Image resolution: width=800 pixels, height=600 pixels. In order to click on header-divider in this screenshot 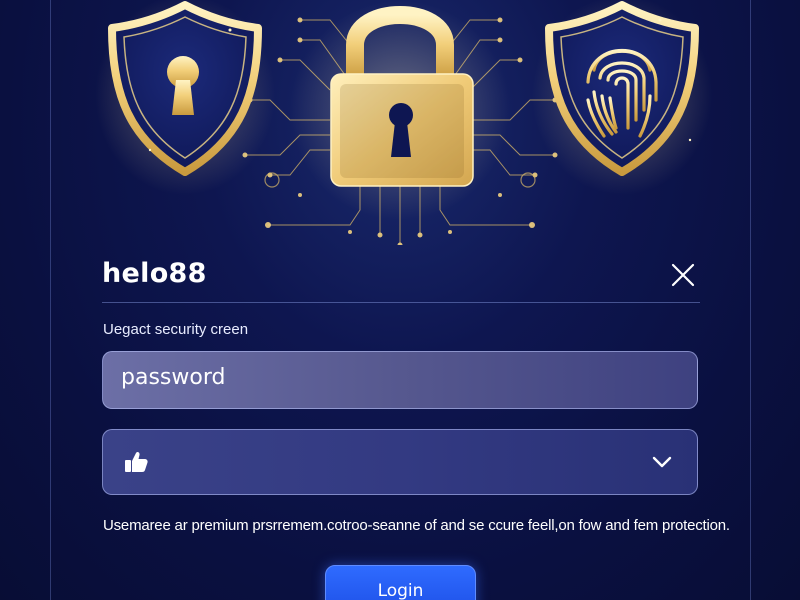, I will do `click(401, 302)`.